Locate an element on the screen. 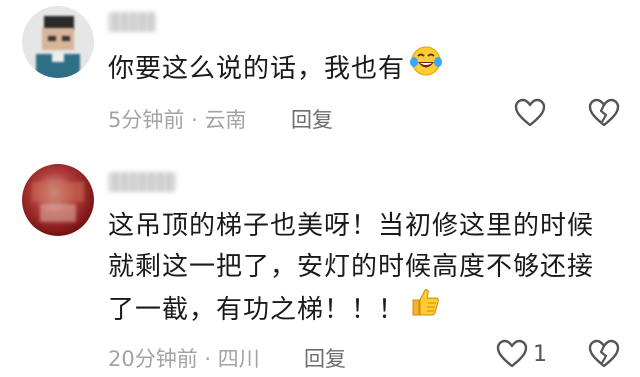  like-count: 1 is located at coordinates (540, 354).